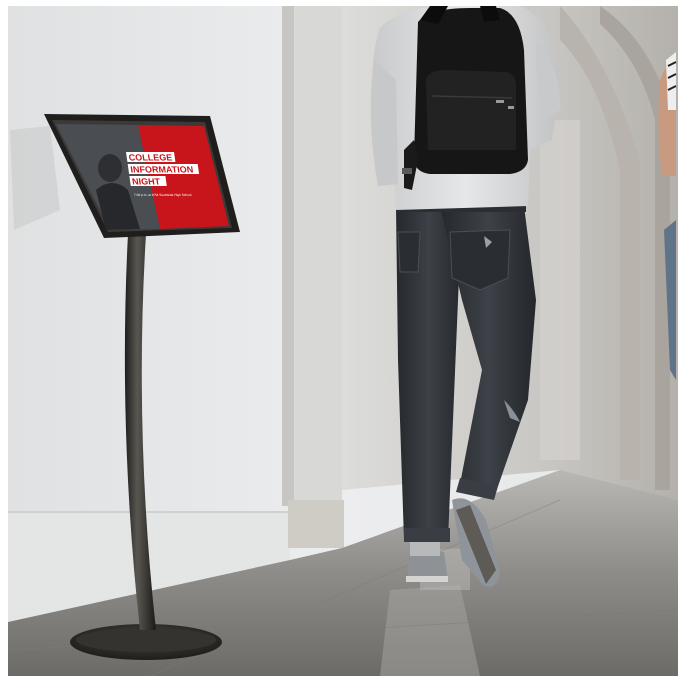 This screenshot has width=678, height=680. What do you see at coordinates (162, 170) in the screenshot?
I see `poster-headline-line2: INFORMATION` at bounding box center [162, 170].